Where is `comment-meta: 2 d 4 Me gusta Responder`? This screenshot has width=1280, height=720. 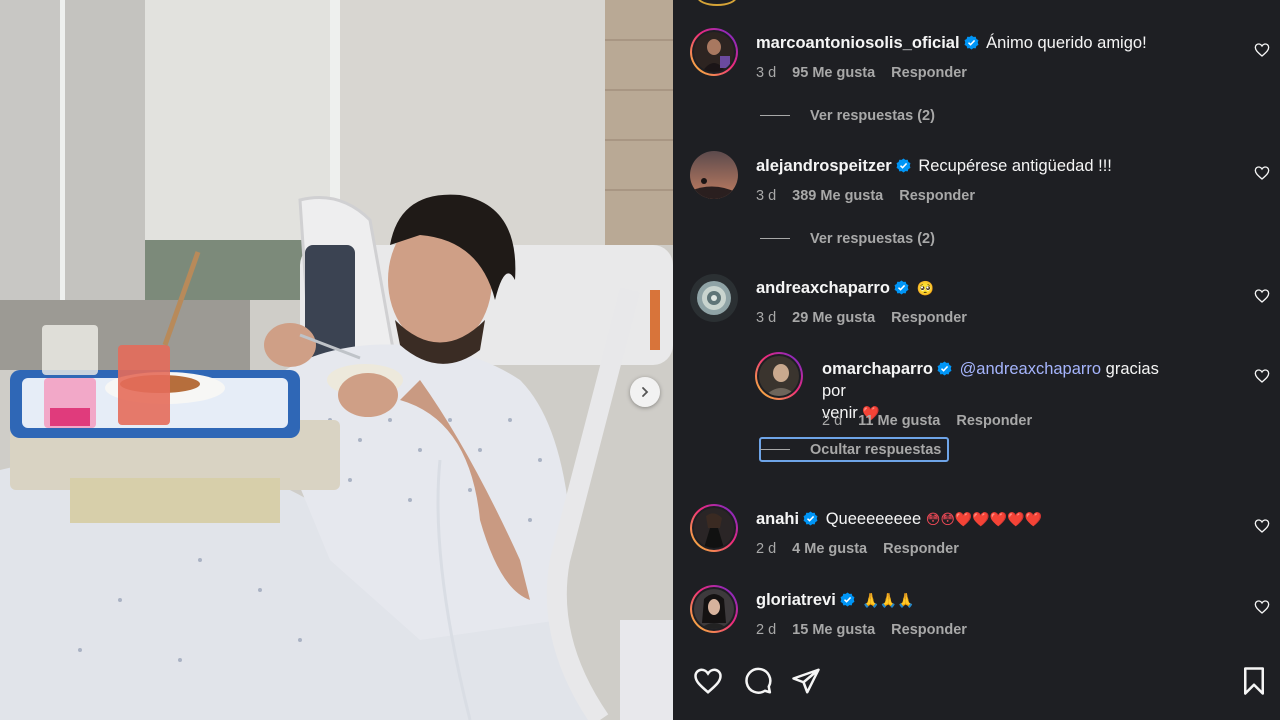
comment-meta: 2 d 4 Me gusta Responder is located at coordinates (865, 549).